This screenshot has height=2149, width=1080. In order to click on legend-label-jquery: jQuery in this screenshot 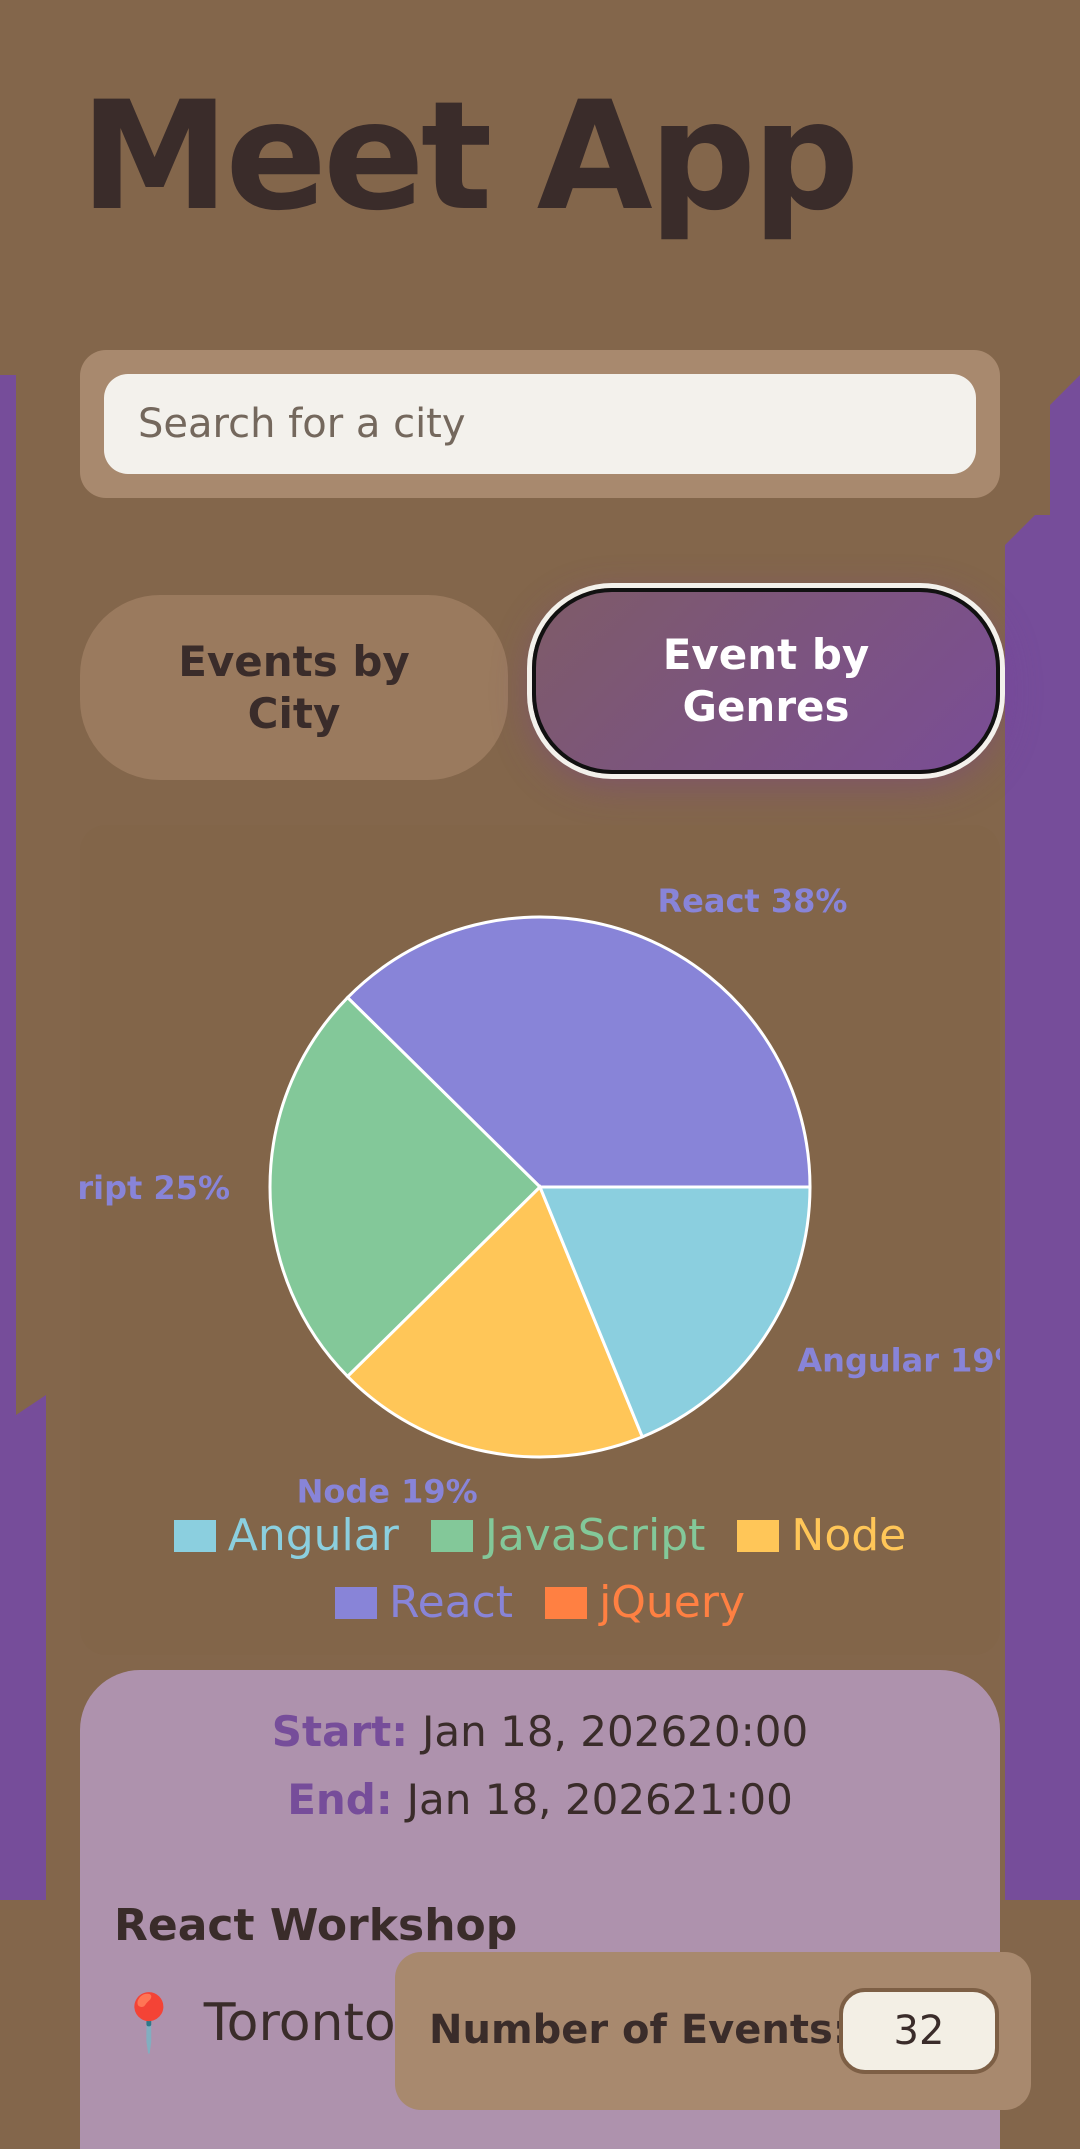, I will do `click(672, 1602)`.